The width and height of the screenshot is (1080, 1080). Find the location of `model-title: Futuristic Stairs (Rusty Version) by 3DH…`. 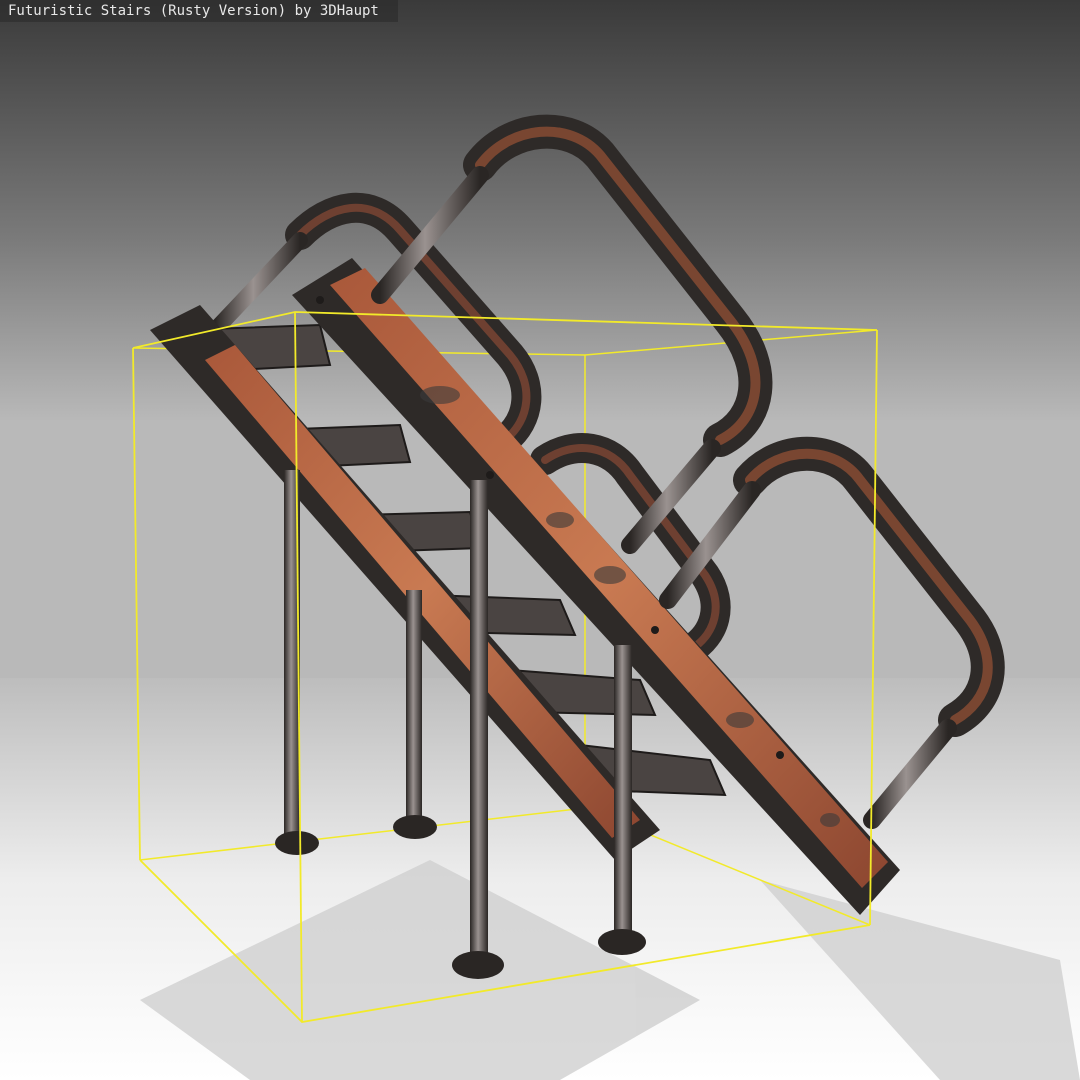

model-title: Futuristic Stairs (Rusty Version) by 3DH… is located at coordinates (199, 11).